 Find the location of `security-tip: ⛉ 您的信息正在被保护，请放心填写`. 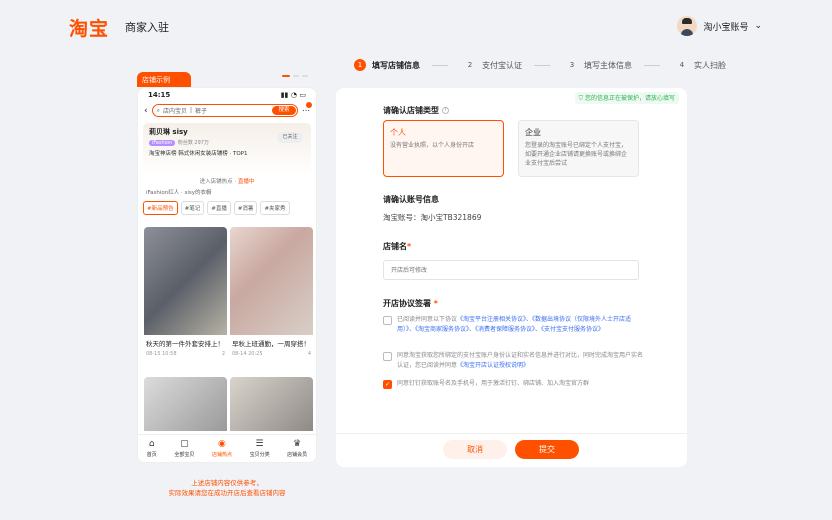

security-tip: ⛉ 您的信息正在被保护，请放心填写 is located at coordinates (626, 98).